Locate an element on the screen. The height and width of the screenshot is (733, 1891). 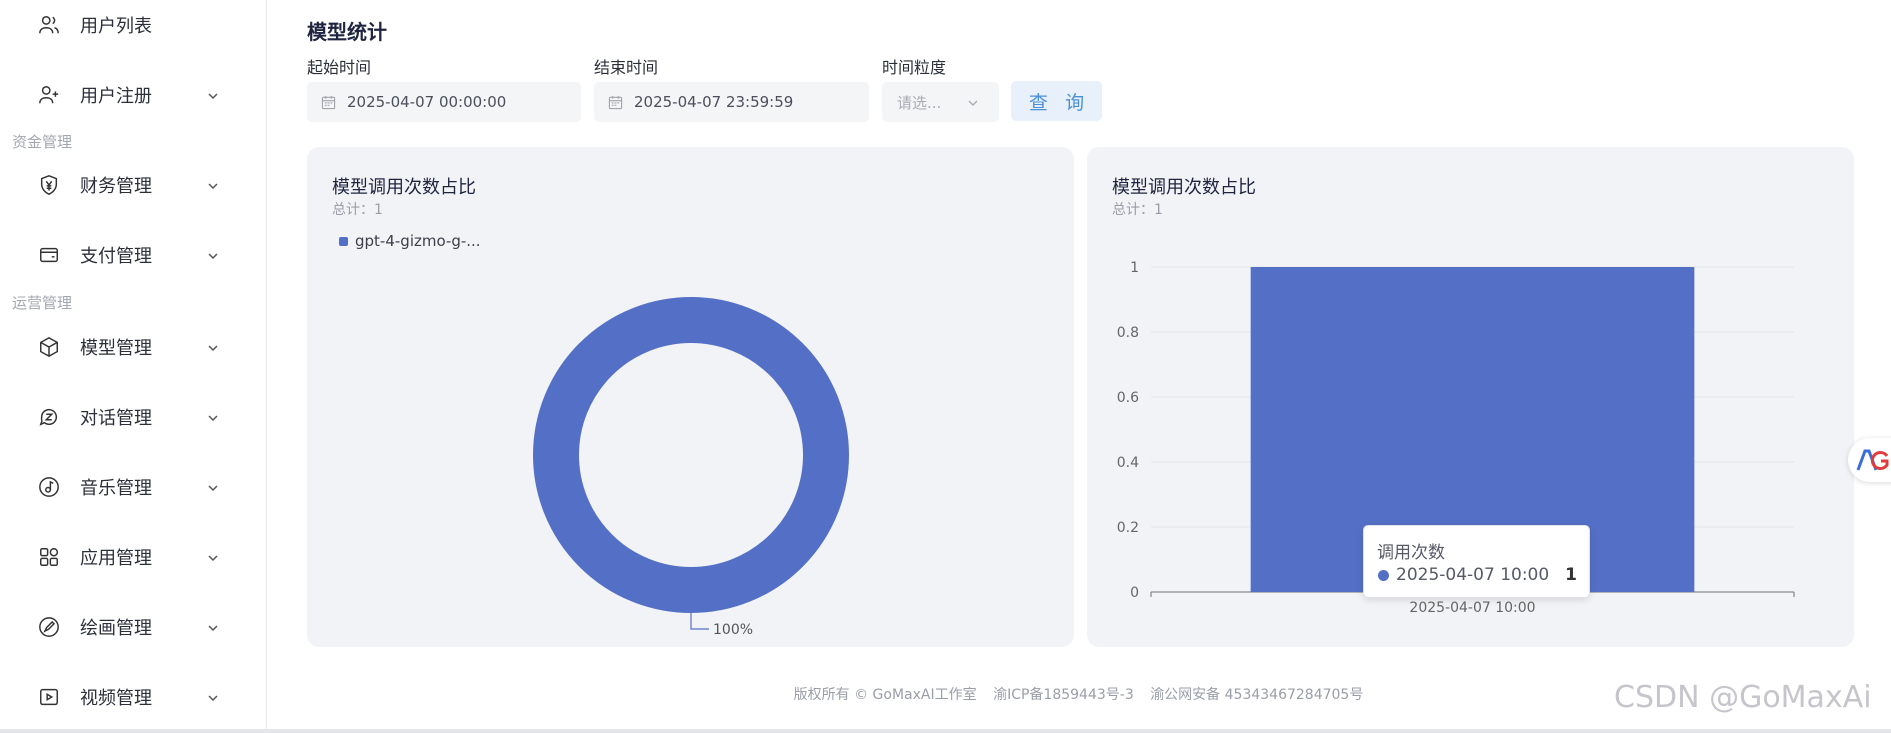
y-tick-label: 0.4 is located at coordinates (1128, 463).